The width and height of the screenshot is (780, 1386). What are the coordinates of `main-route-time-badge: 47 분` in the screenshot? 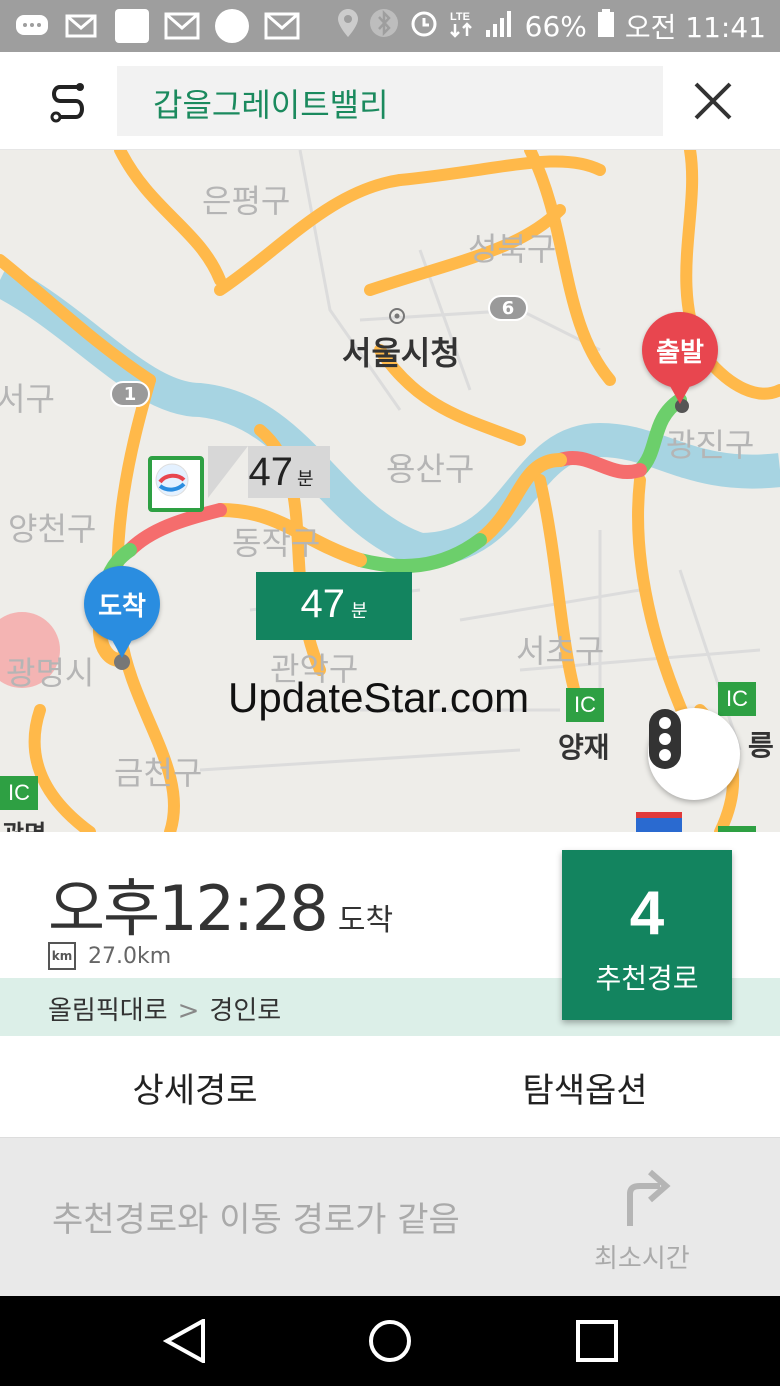 It's located at (334, 606).